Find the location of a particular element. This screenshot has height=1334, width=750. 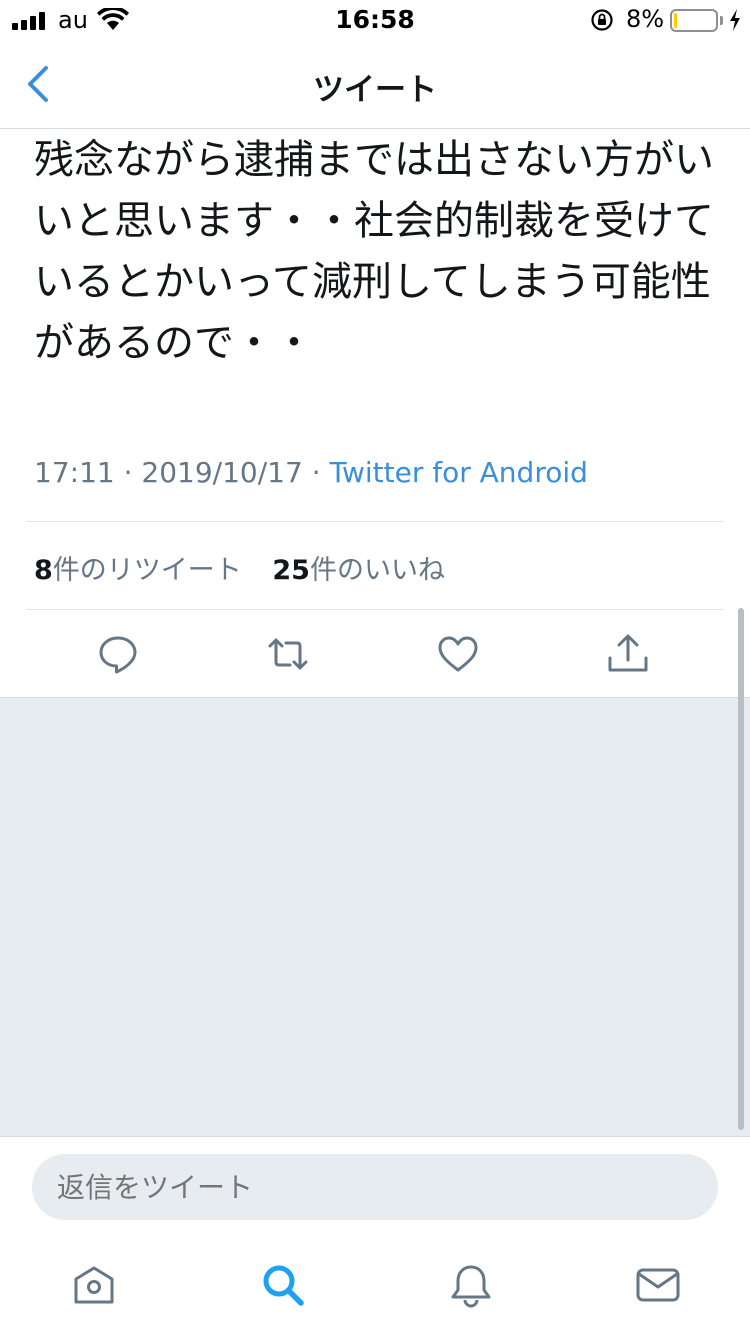

likes-count: 25 is located at coordinates (291, 570).